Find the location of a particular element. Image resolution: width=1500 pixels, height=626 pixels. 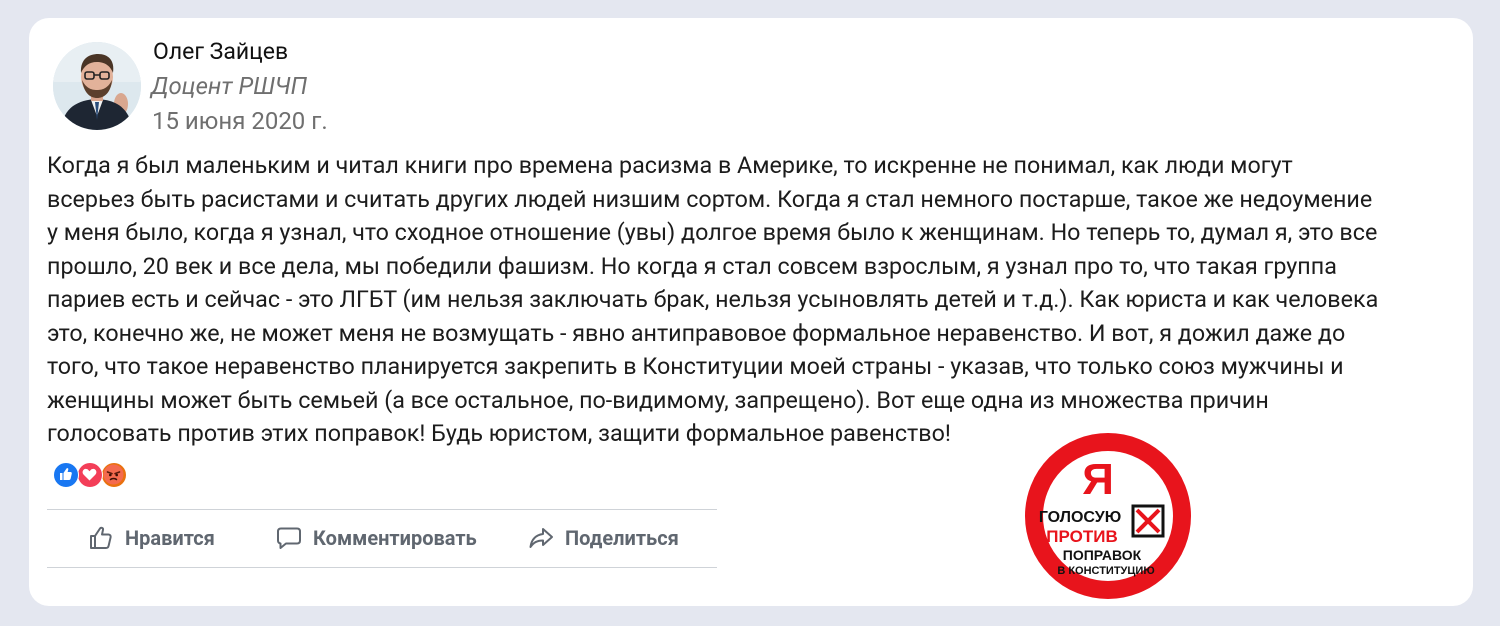

badge-line-4: В КОНСТИТУЦИЮ is located at coordinates (1105, 571).